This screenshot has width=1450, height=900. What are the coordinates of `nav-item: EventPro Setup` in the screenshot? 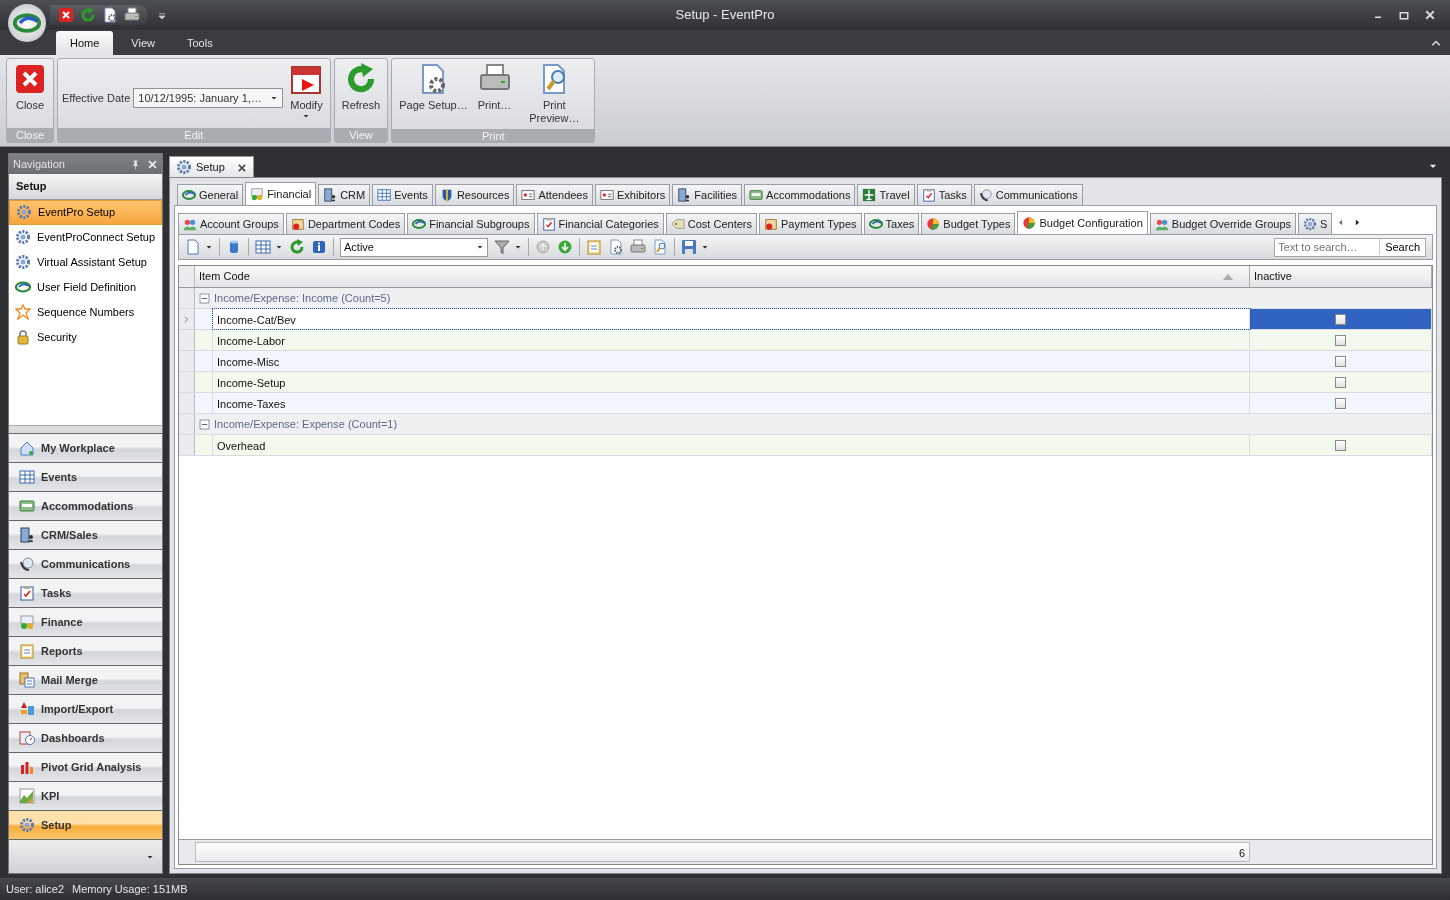 It's located at (85, 212).